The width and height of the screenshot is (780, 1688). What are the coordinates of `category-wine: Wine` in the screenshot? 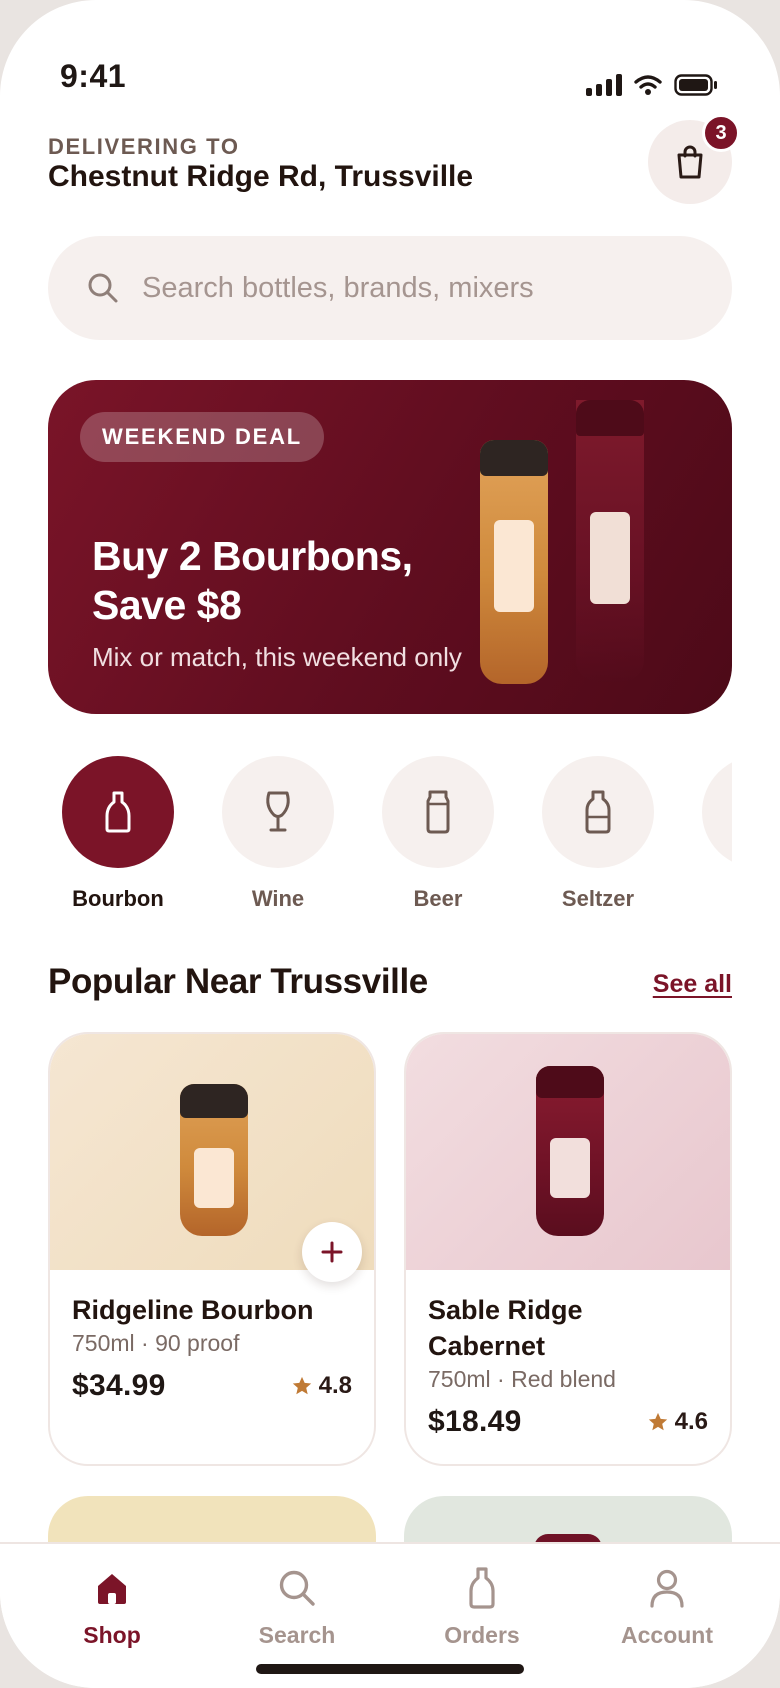 It's located at (278, 834).